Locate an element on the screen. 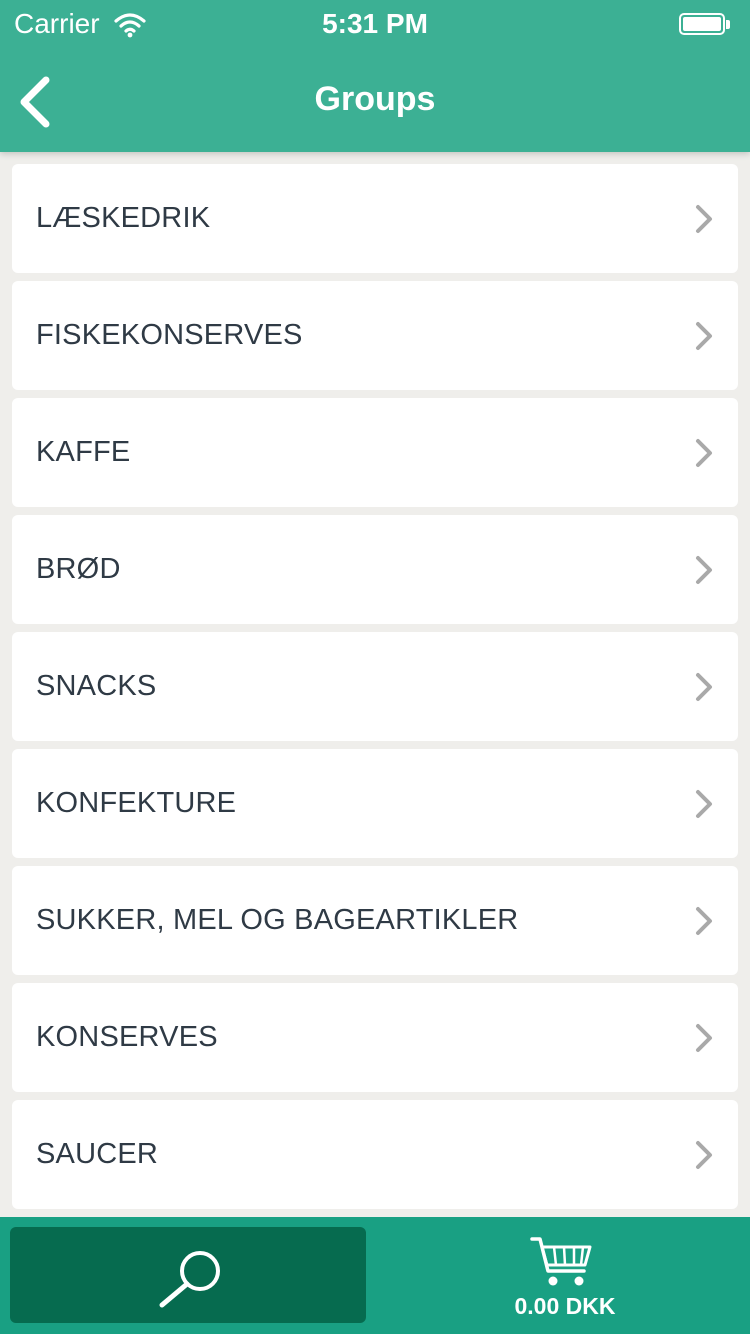 The image size is (750, 1334). group-label: SNACKS is located at coordinates (96, 686).